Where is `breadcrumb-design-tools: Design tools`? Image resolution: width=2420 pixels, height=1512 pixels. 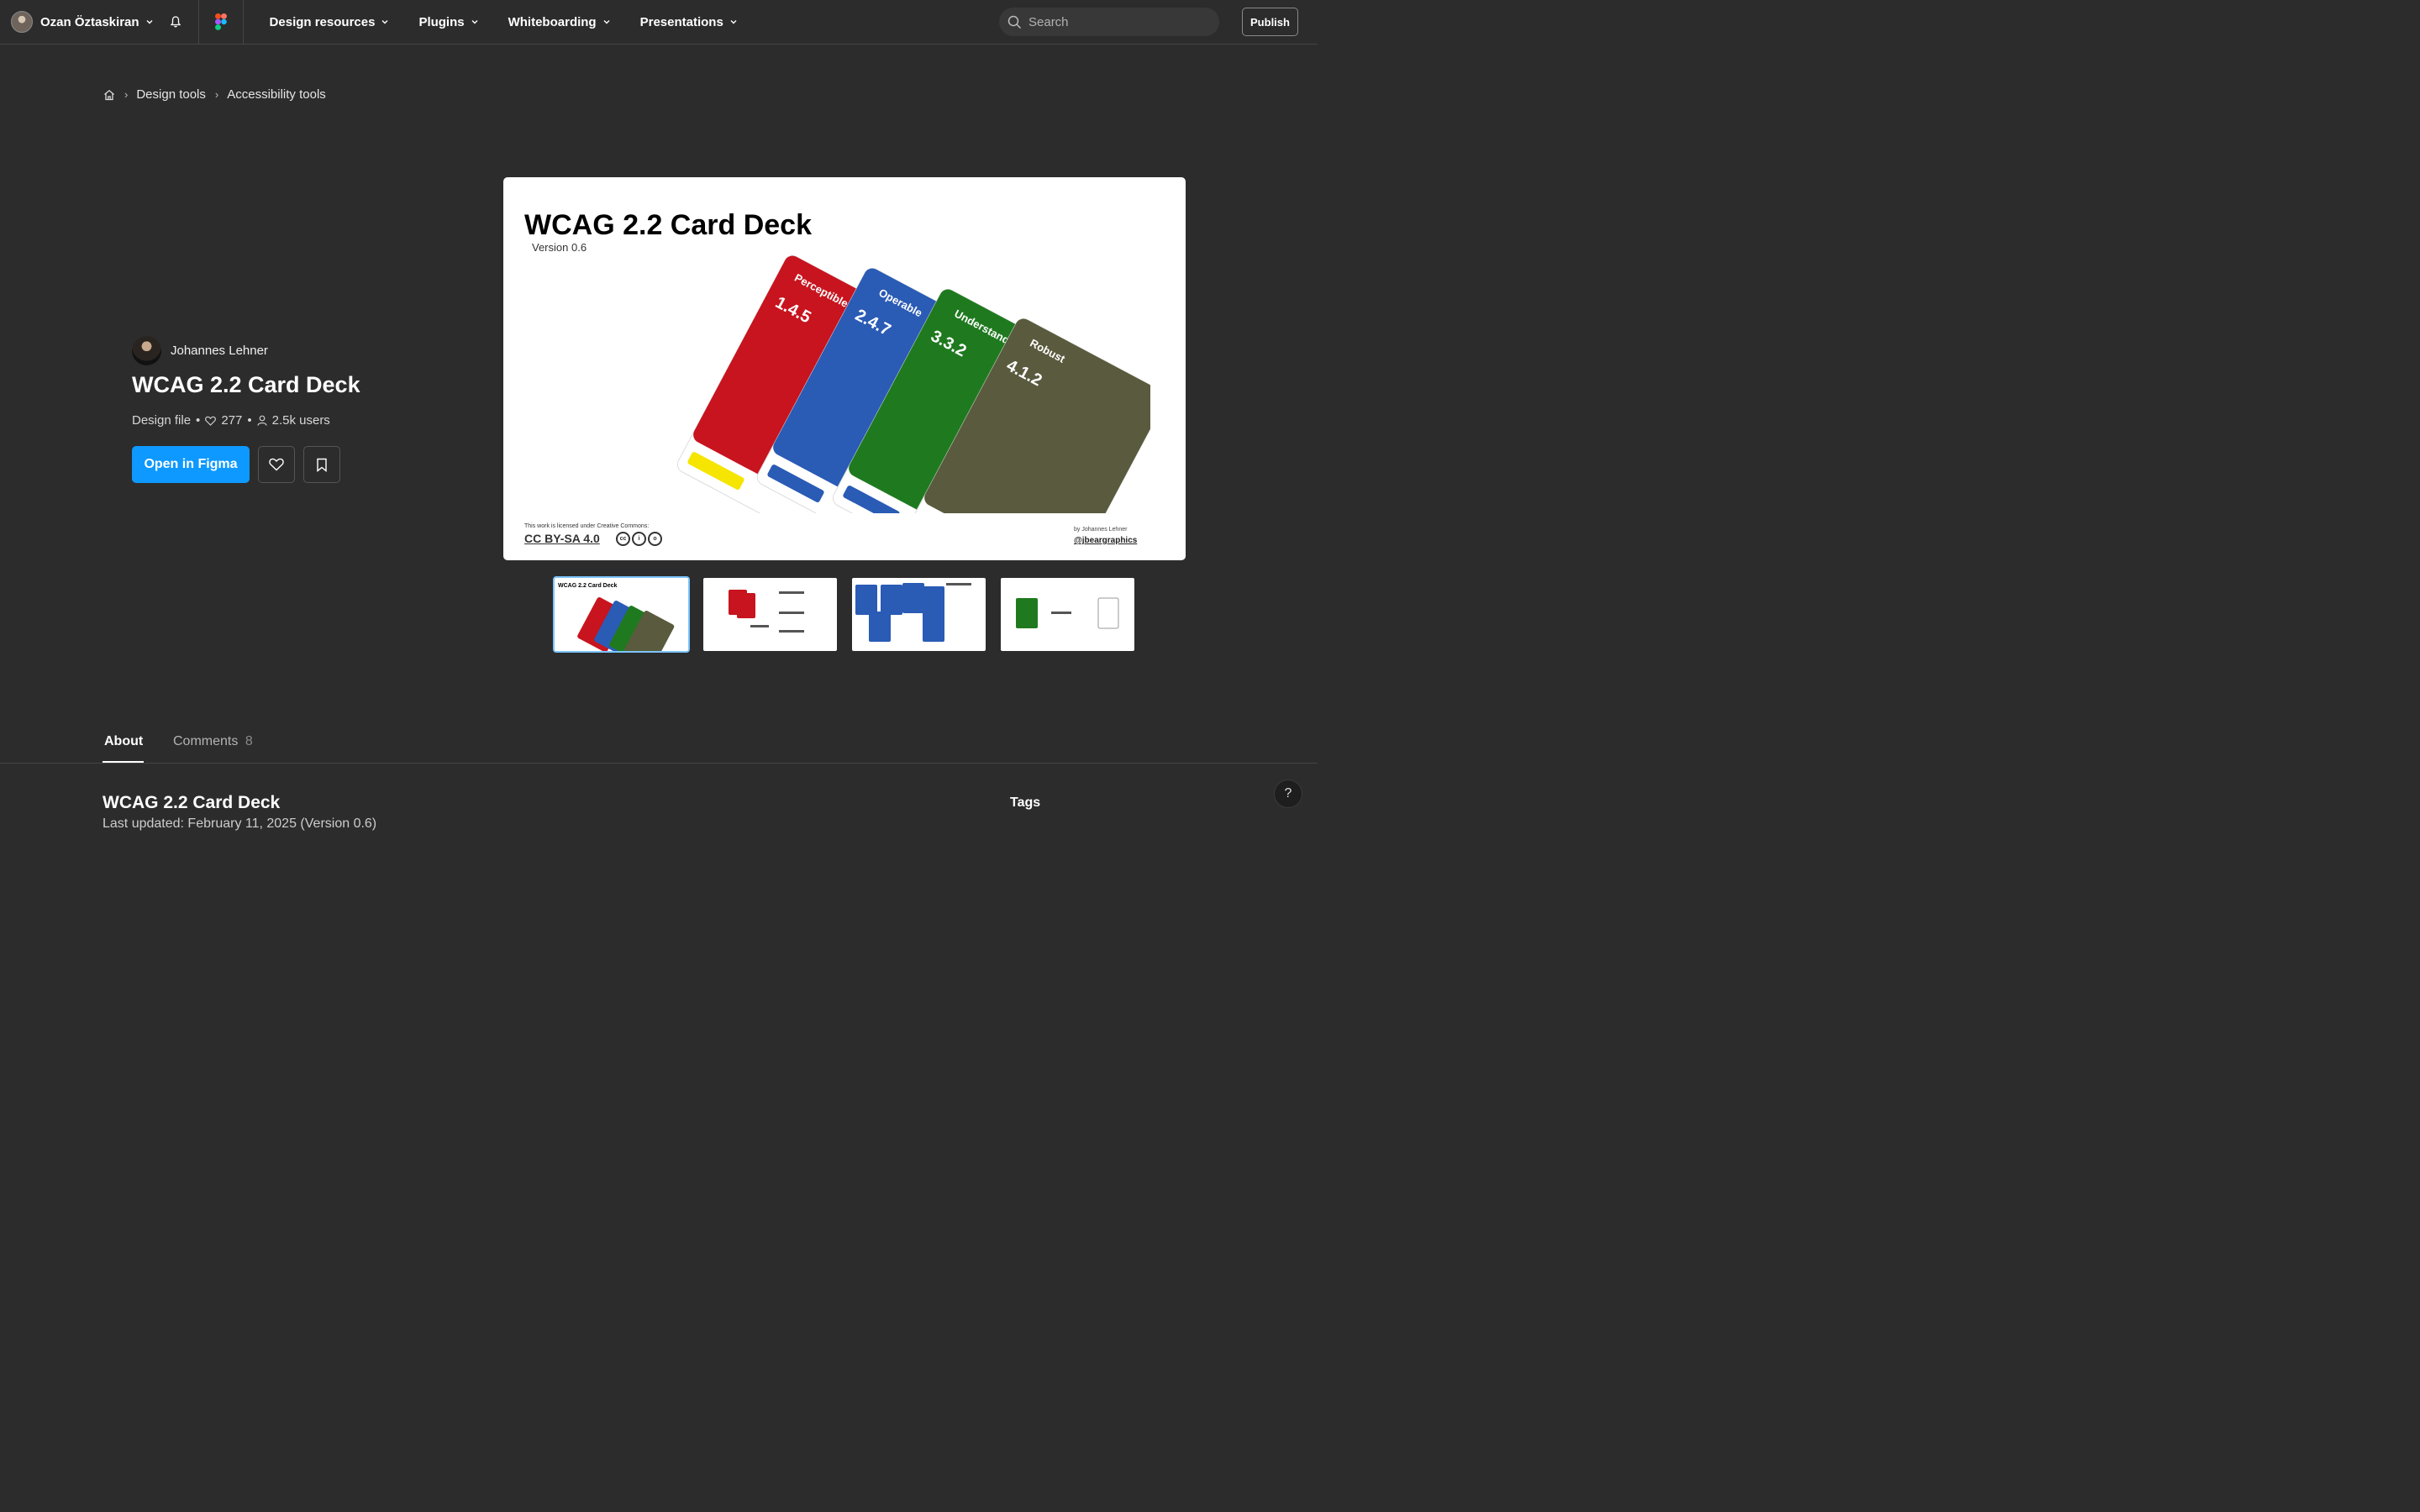
breadcrumb-design-tools: Design tools is located at coordinates (171, 94).